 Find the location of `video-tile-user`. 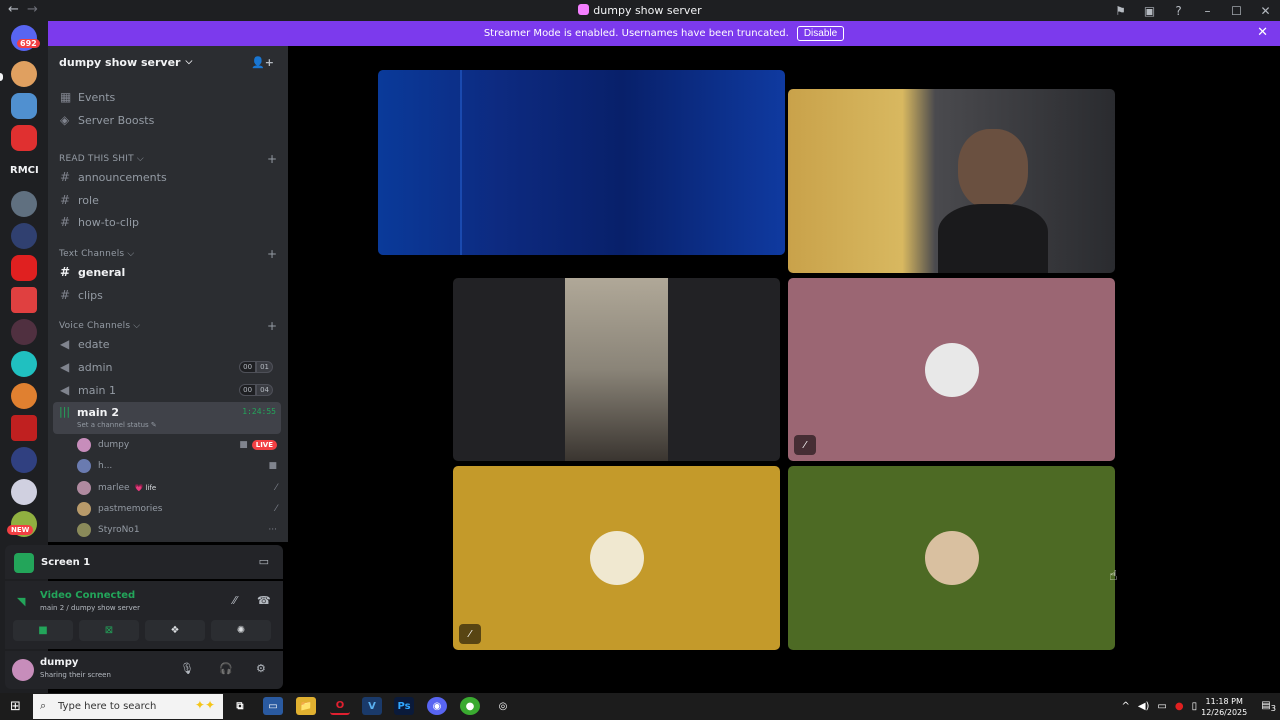

video-tile-user is located at coordinates (951, 558).